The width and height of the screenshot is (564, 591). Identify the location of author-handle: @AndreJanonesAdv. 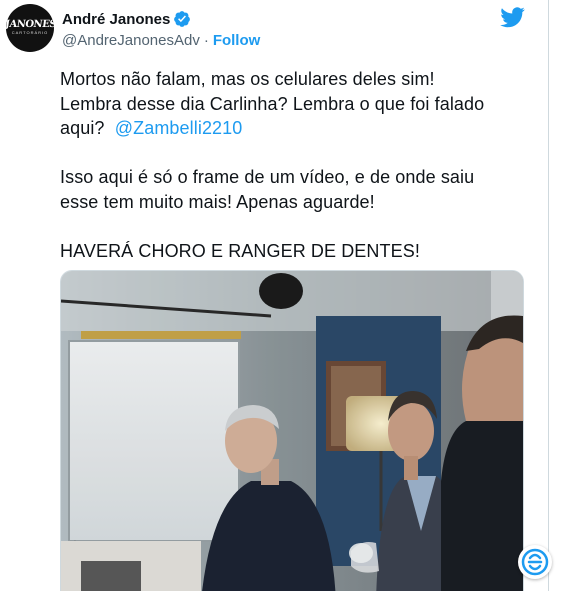
(131, 40).